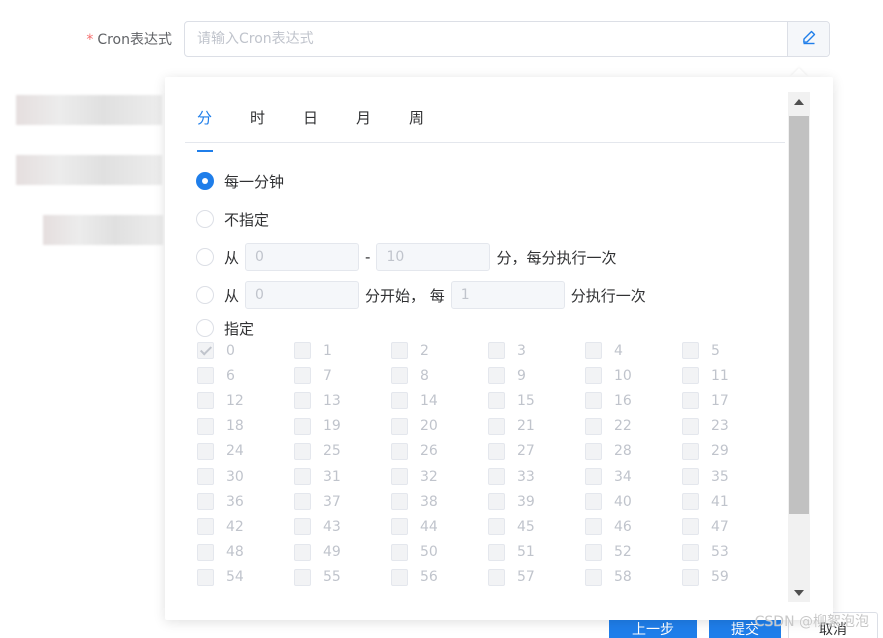 The width and height of the screenshot is (883, 638). Describe the element at coordinates (220, 502) in the screenshot. I see `minute-option-36: 36` at that location.